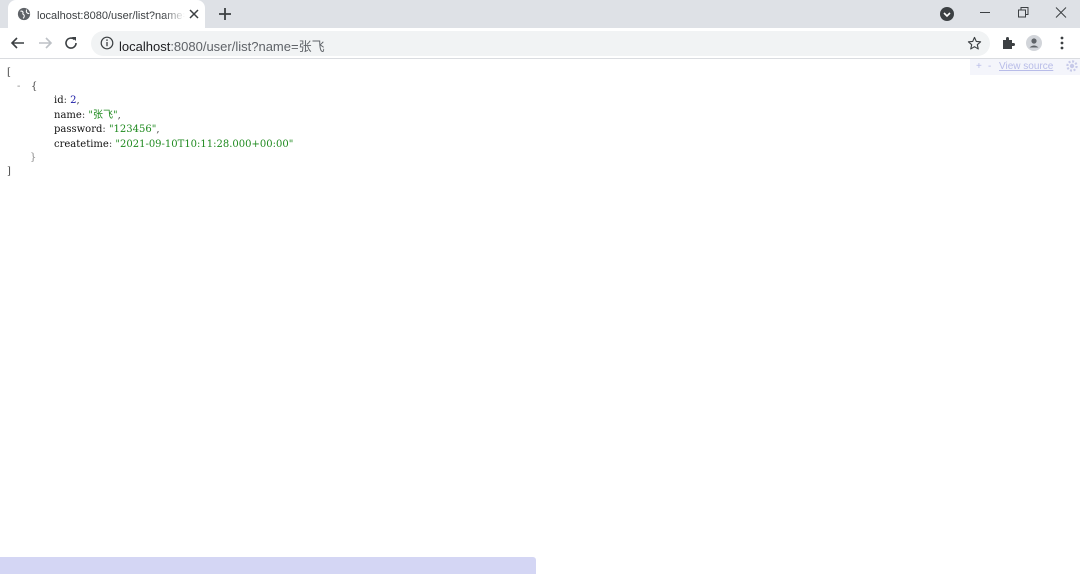 This screenshot has height=574, width=1080. Describe the element at coordinates (1061, 13) in the screenshot. I see `close-window-icon` at that location.